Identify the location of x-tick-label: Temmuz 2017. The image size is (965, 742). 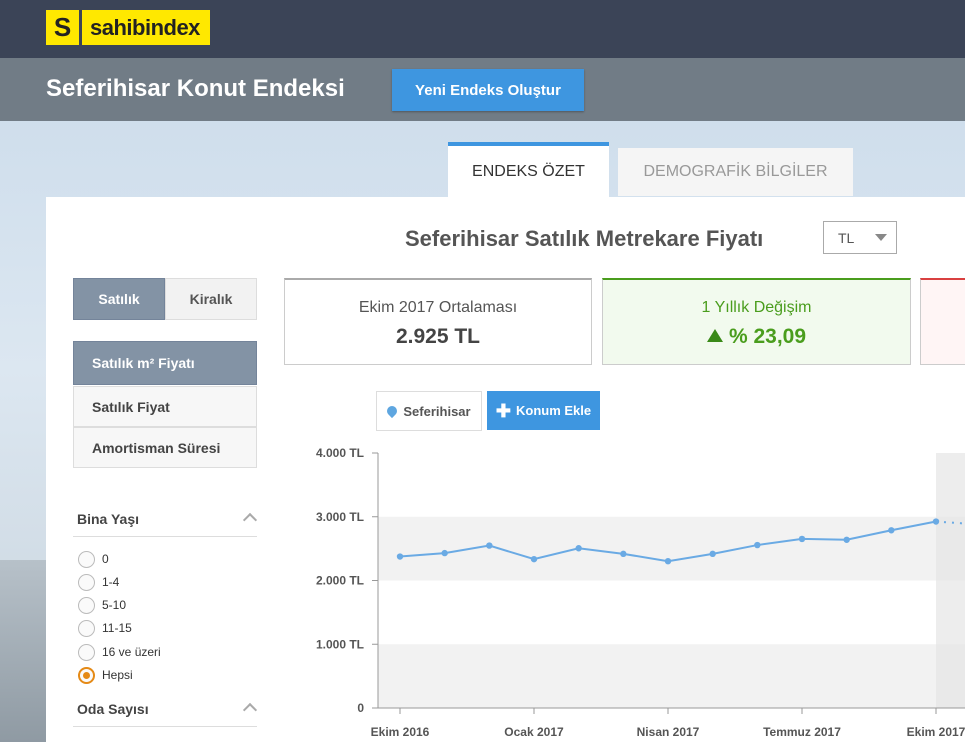
(802, 732).